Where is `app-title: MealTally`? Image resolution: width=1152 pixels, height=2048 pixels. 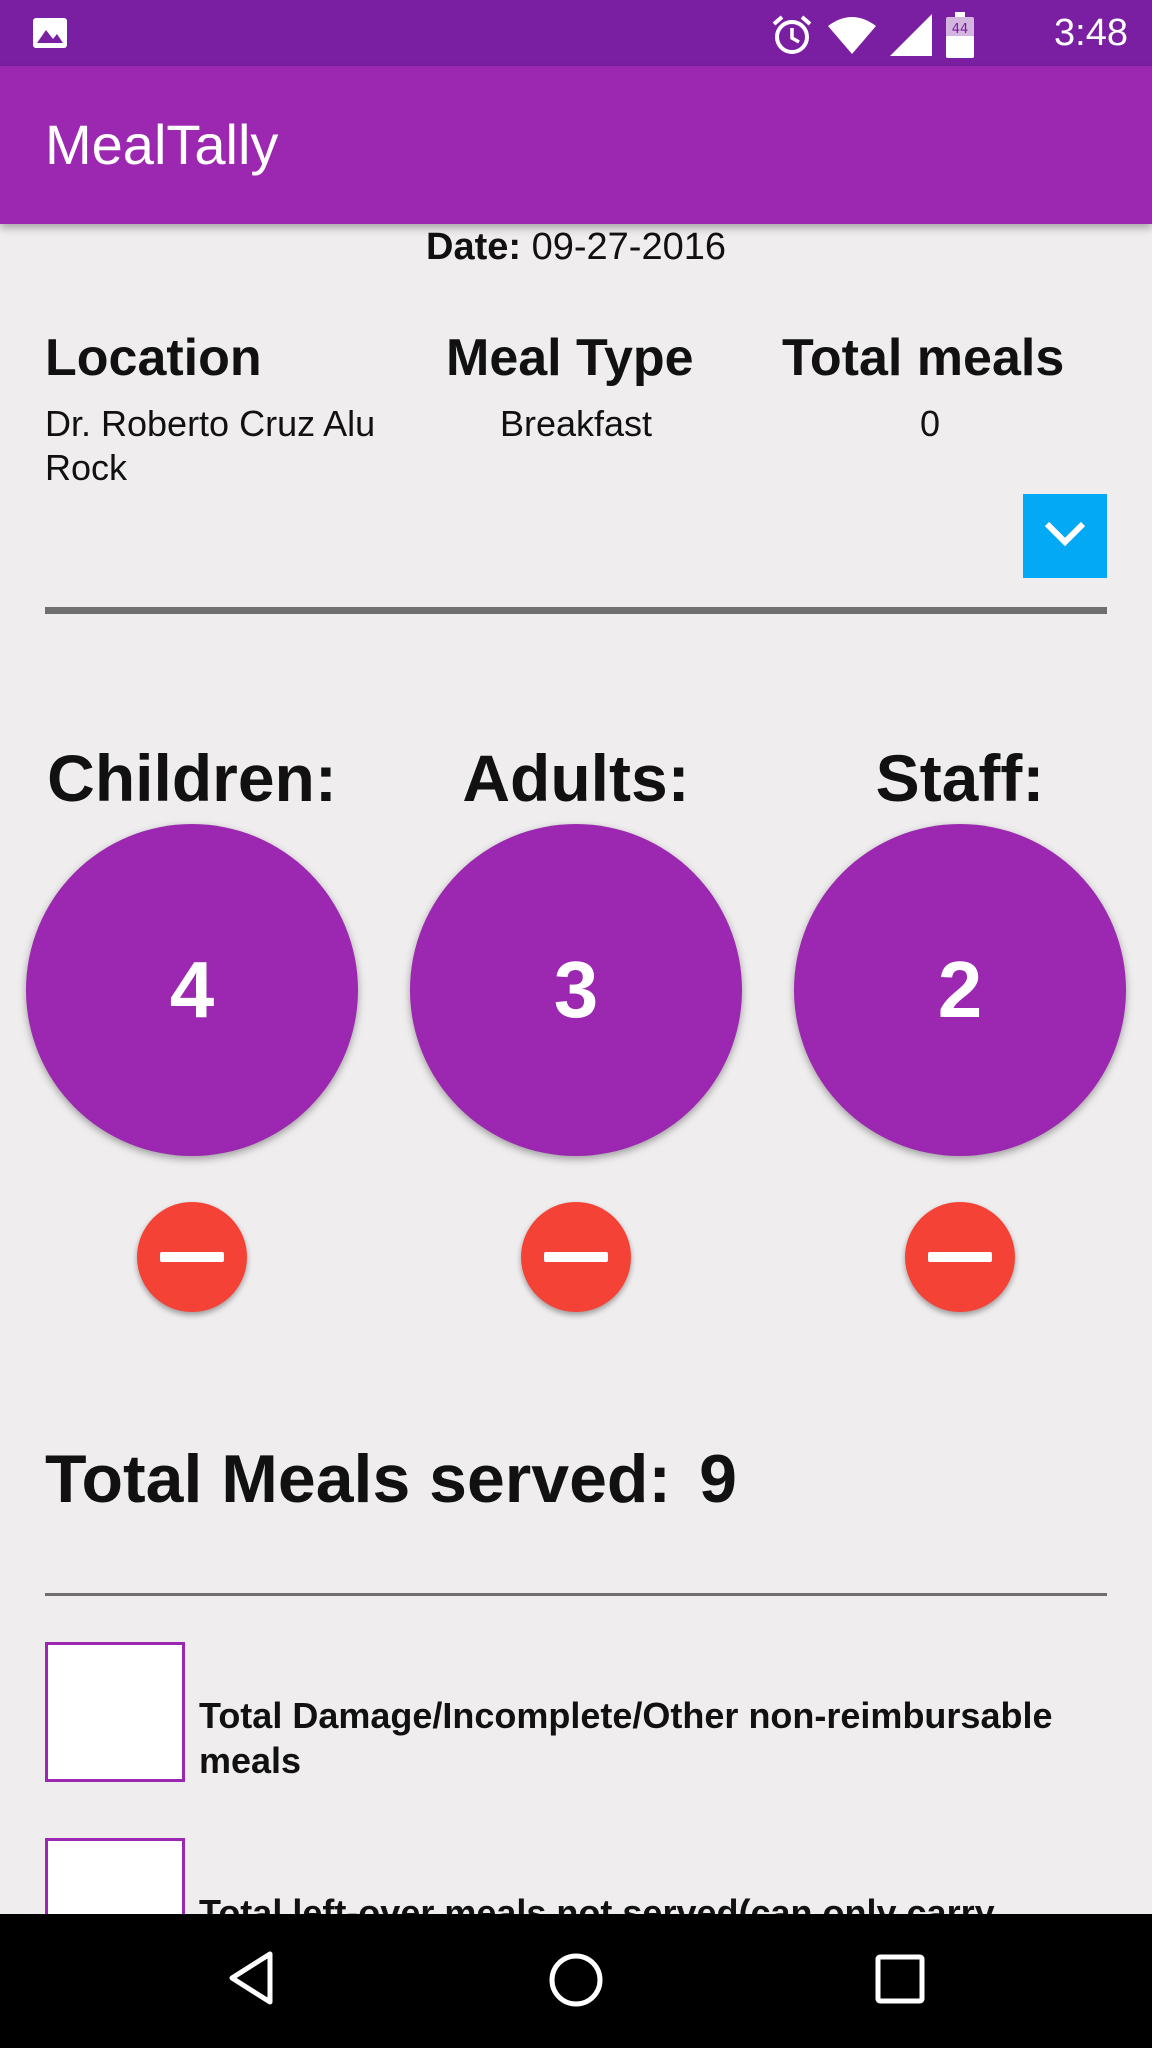
app-title: MealTally is located at coordinates (162, 144).